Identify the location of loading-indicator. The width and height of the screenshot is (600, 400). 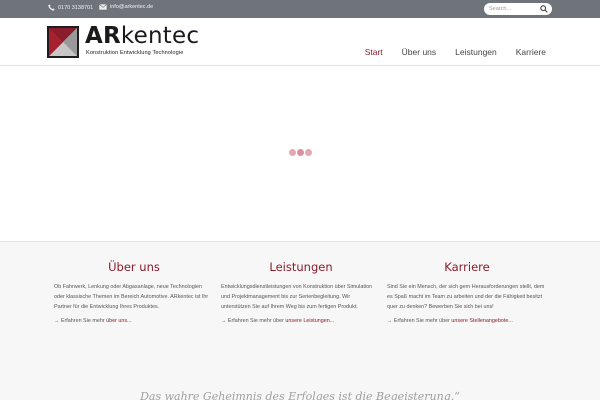
(300, 152).